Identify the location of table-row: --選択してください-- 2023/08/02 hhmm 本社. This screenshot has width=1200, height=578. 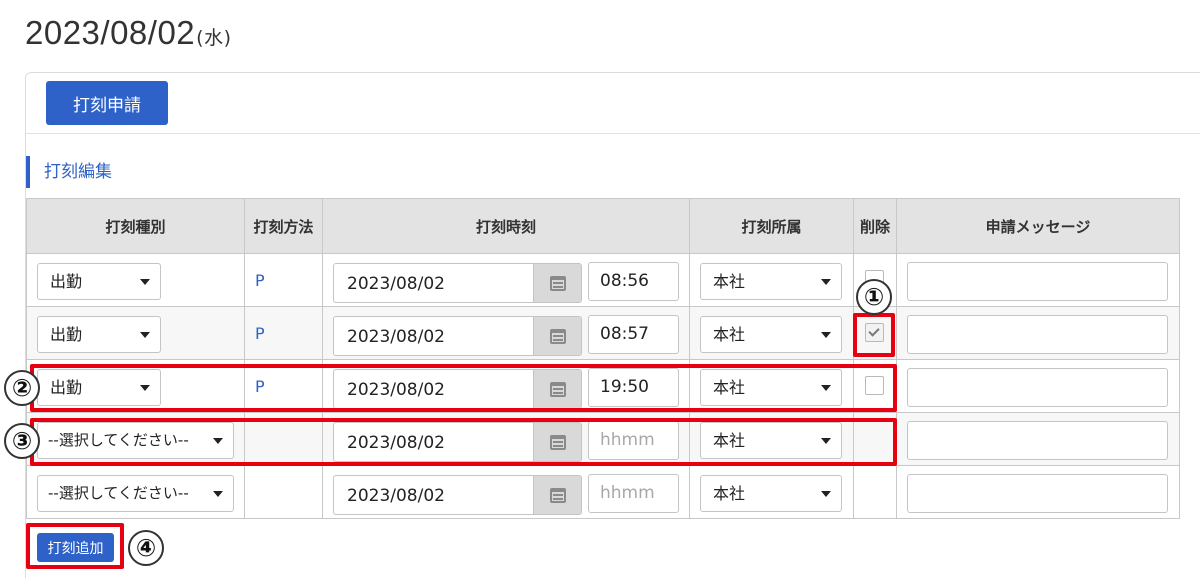
(603, 492).